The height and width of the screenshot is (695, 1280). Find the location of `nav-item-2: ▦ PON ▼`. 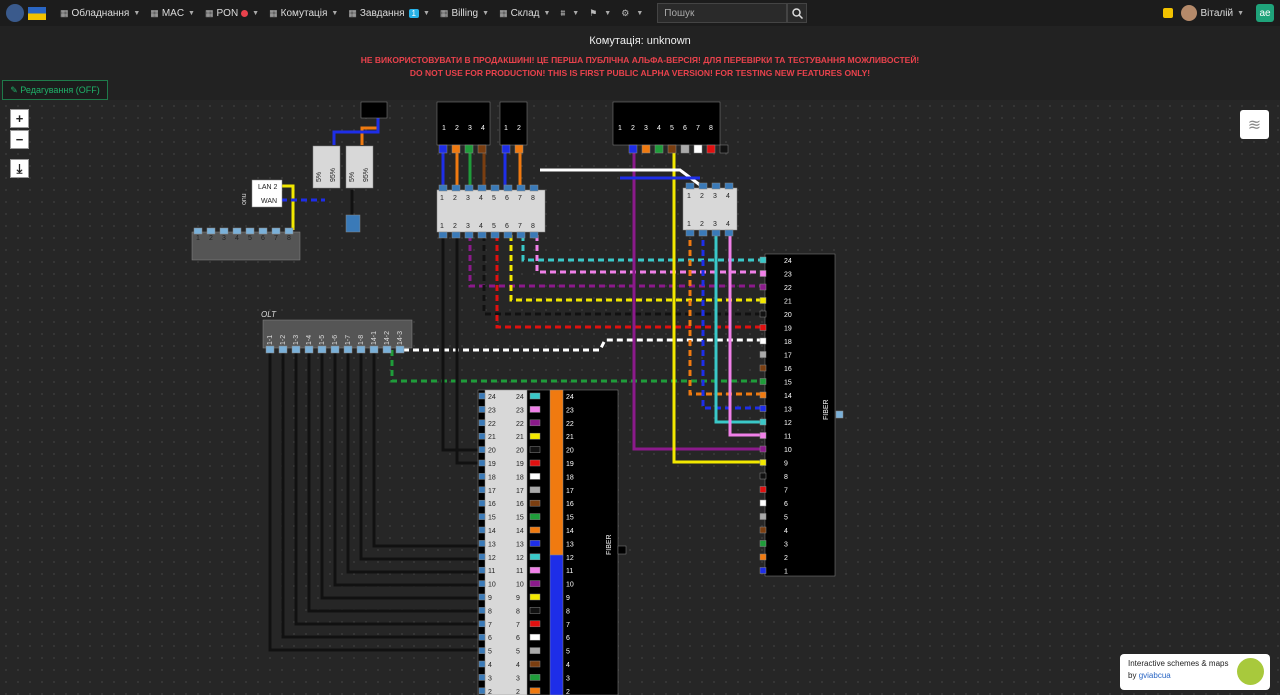

nav-item-2: ▦ PON ▼ is located at coordinates (232, 13).